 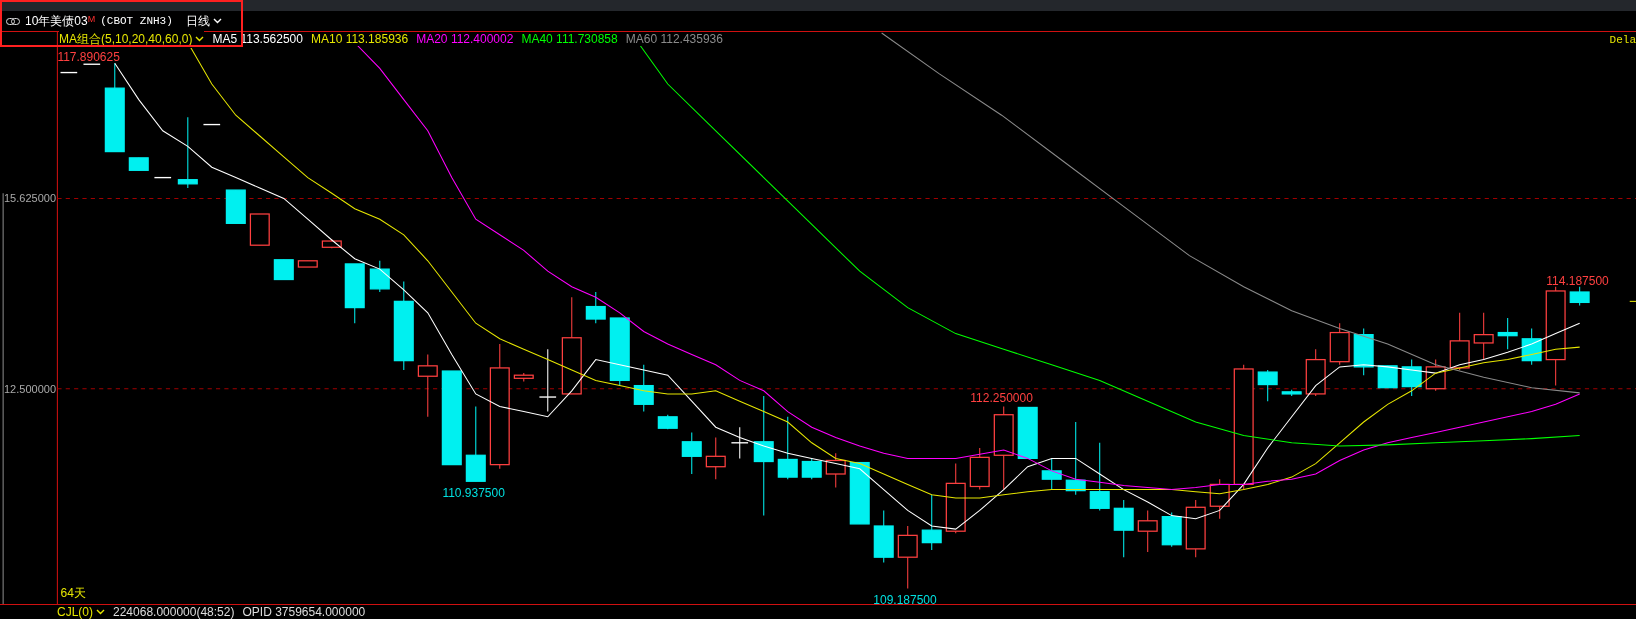 I want to click on ma-value: MA20 112.400002, so click(x=465, y=39).